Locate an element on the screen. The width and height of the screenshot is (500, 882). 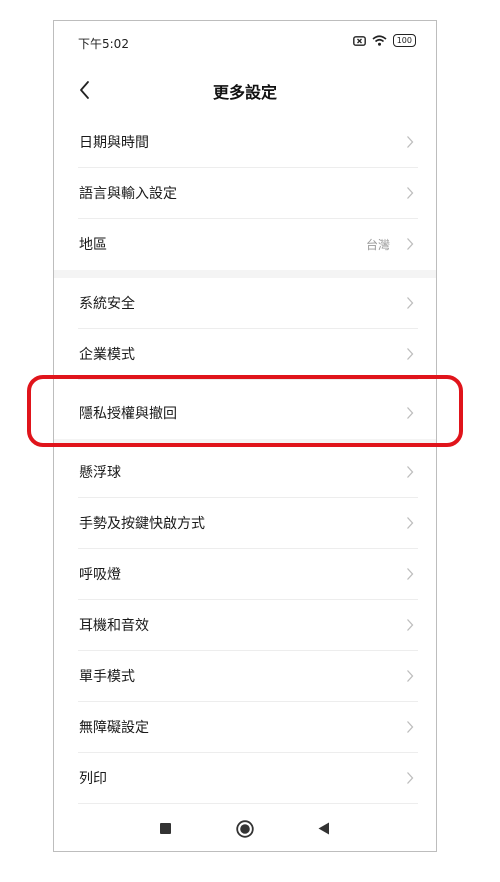
setting-label: 耳機和音效 is located at coordinates (114, 626).